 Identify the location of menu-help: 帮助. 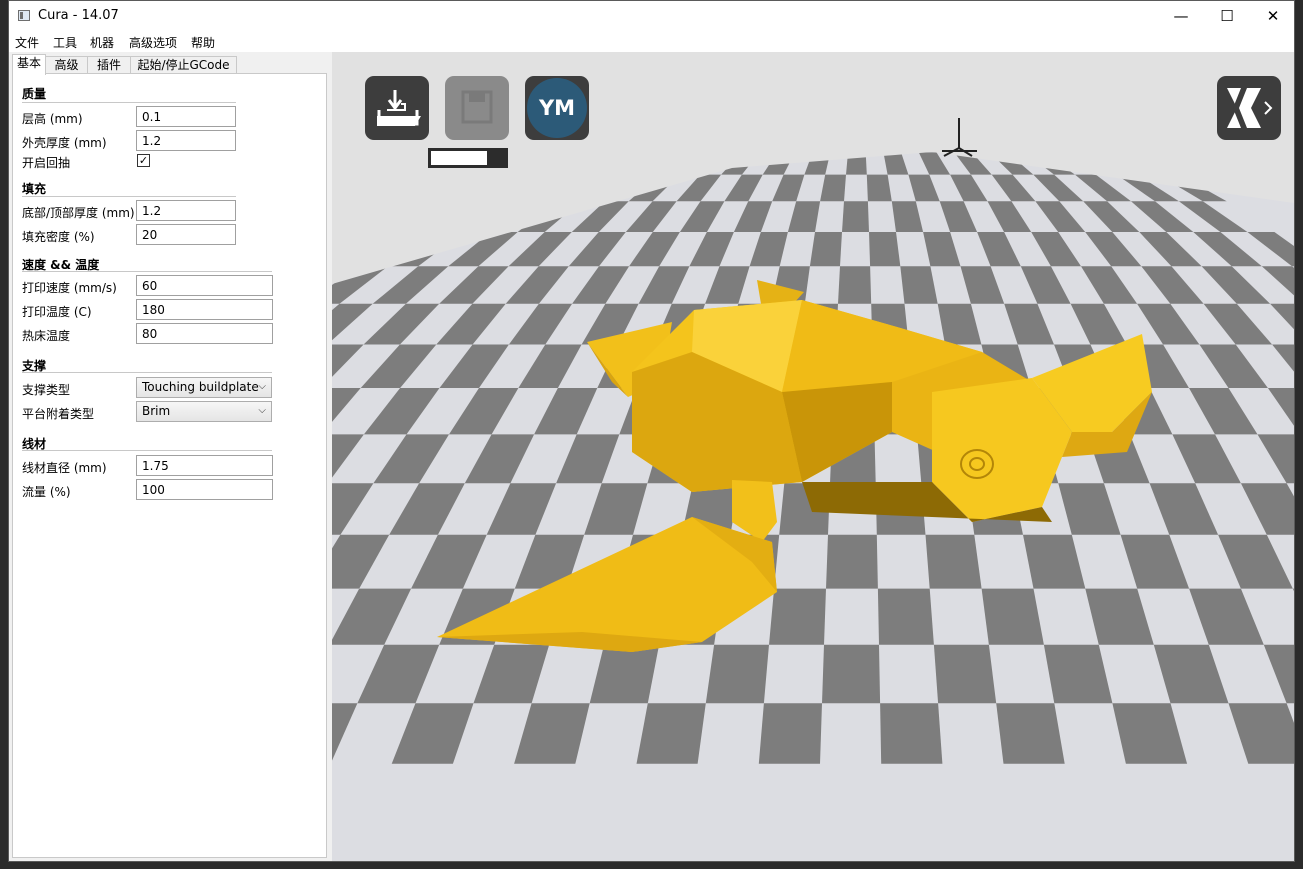
(203, 42).